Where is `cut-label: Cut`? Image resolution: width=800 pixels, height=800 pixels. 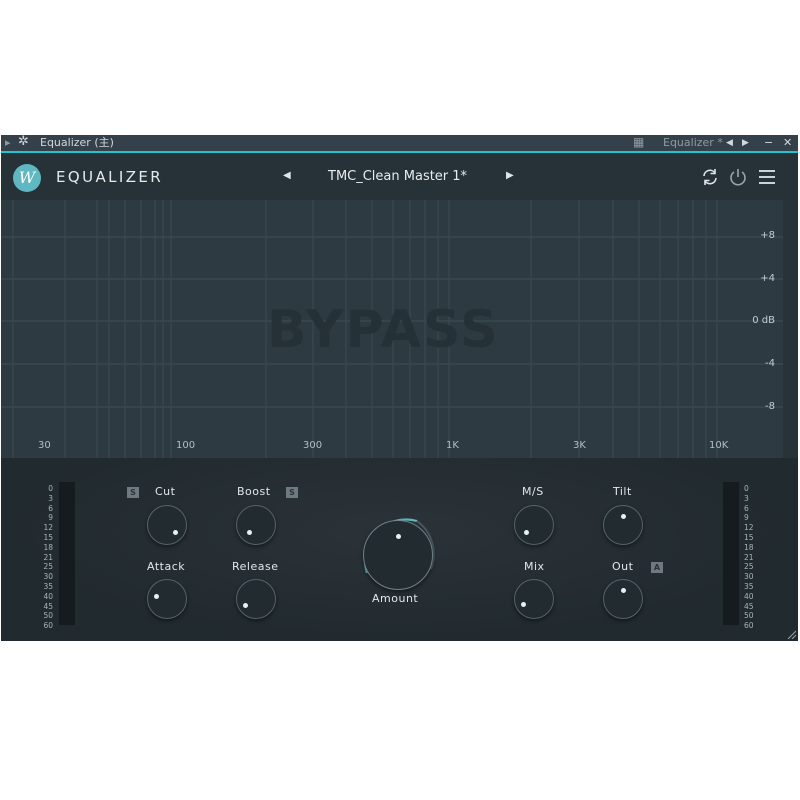
cut-label: Cut is located at coordinates (165, 491).